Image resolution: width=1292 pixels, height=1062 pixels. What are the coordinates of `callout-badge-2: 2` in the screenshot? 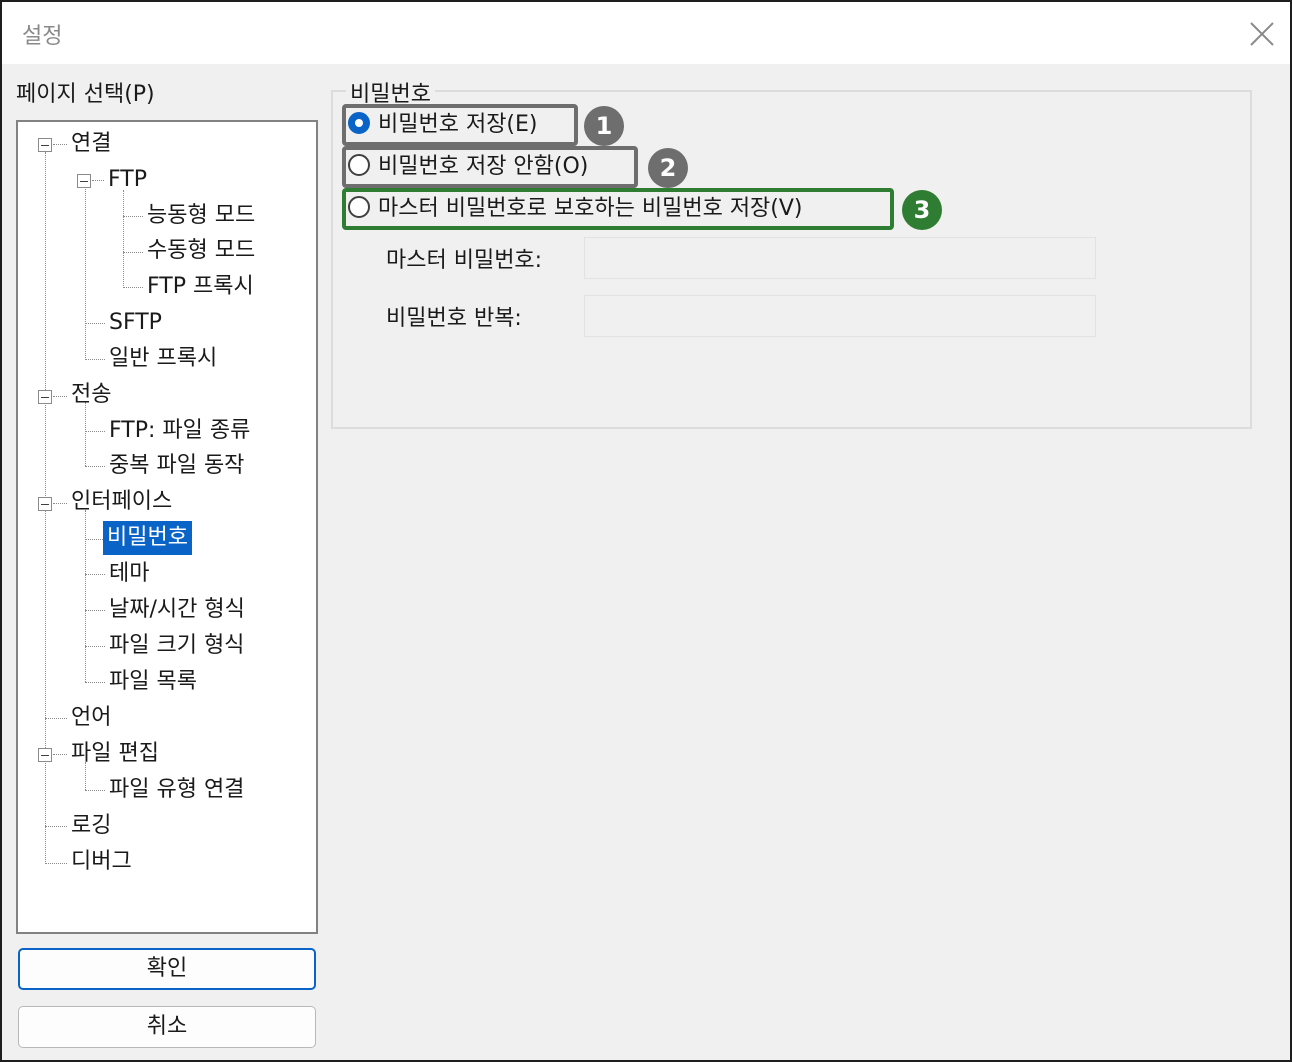 It's located at (668, 168).